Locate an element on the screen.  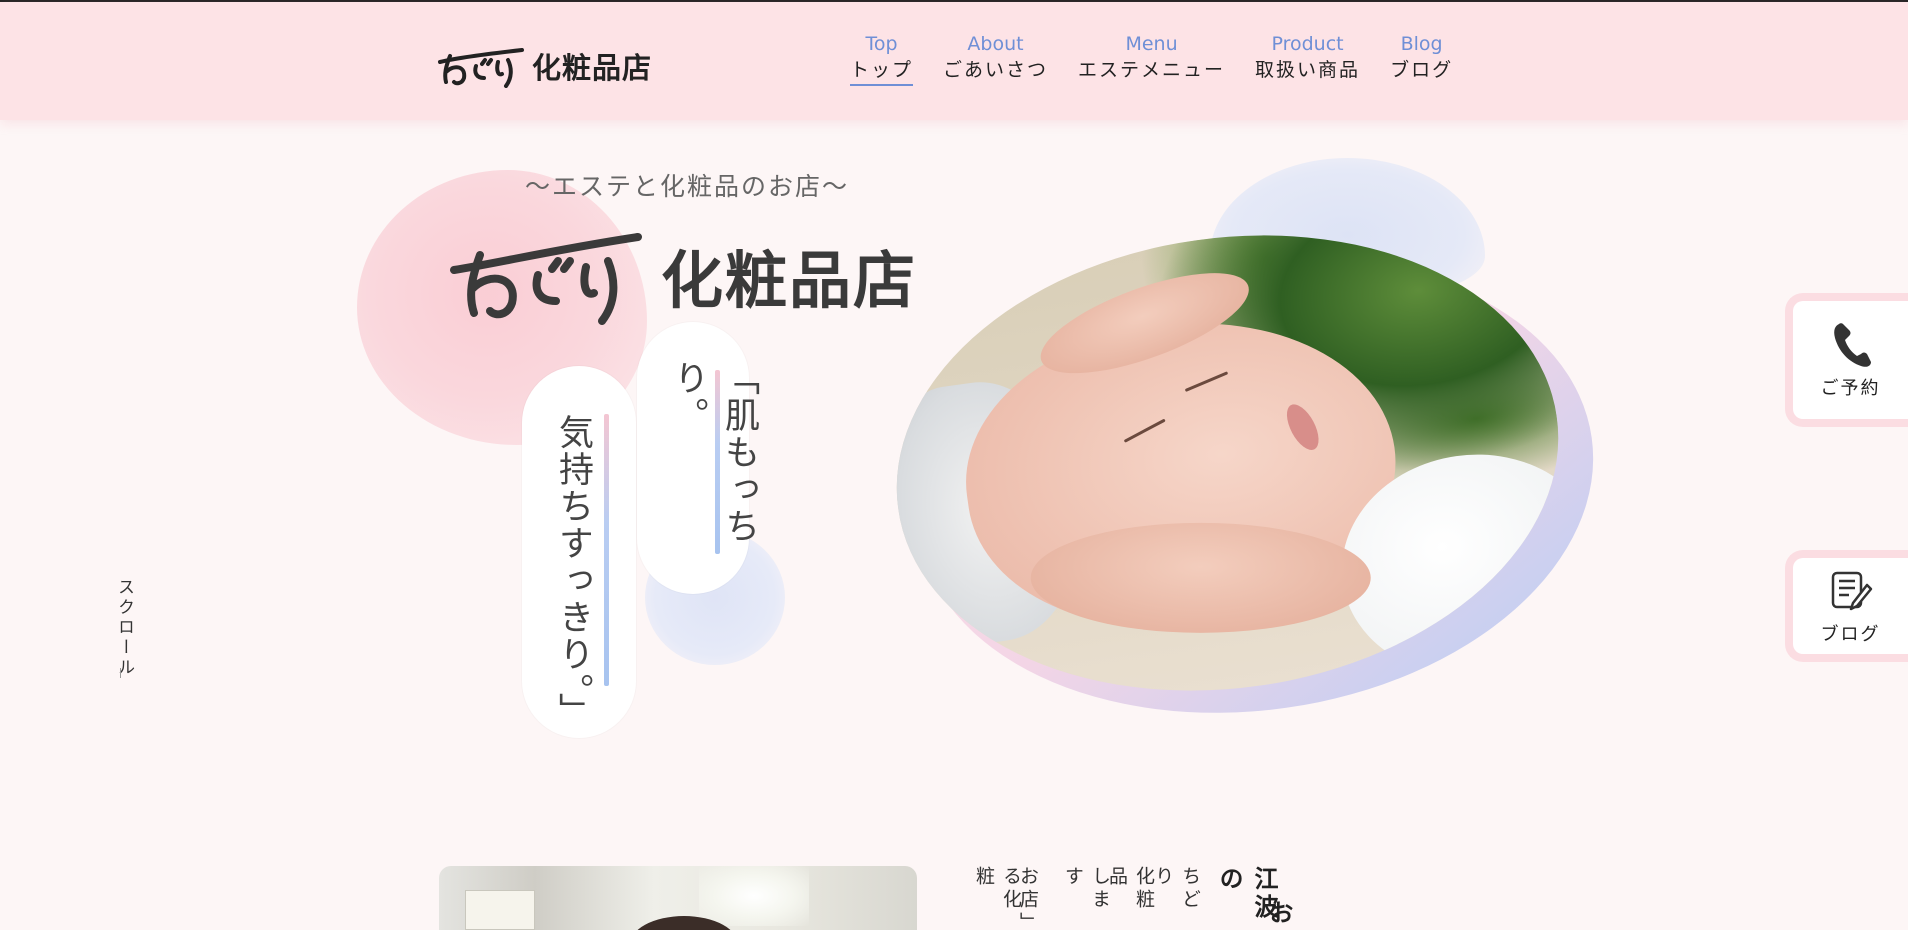
catchphrase-pill-2: 気持ちすっきり。」 is located at coordinates (579, 552).